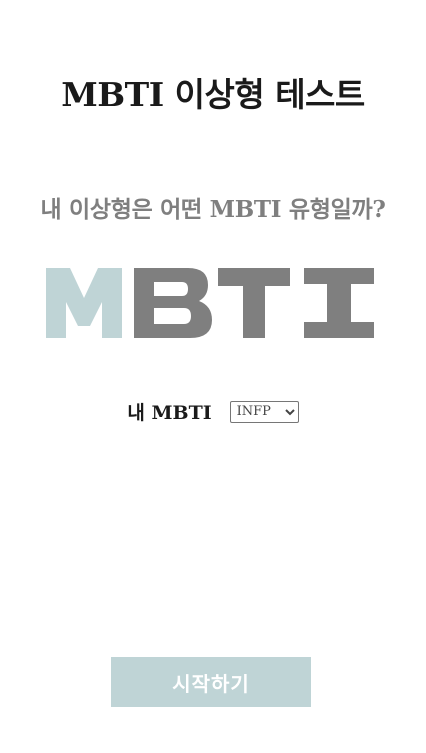  Describe the element at coordinates (173, 303) in the screenshot. I see `mbti-logo-letter-b` at that location.